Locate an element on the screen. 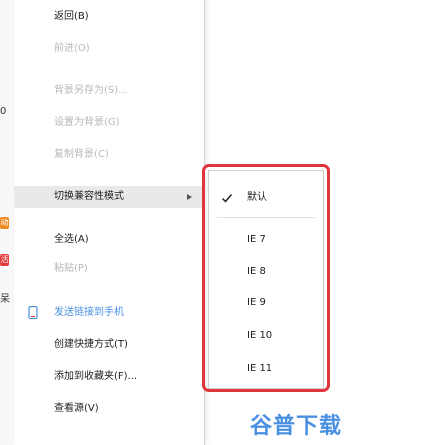  menu-item-compat-mode: 切换兼容性模式 is located at coordinates (109, 197).